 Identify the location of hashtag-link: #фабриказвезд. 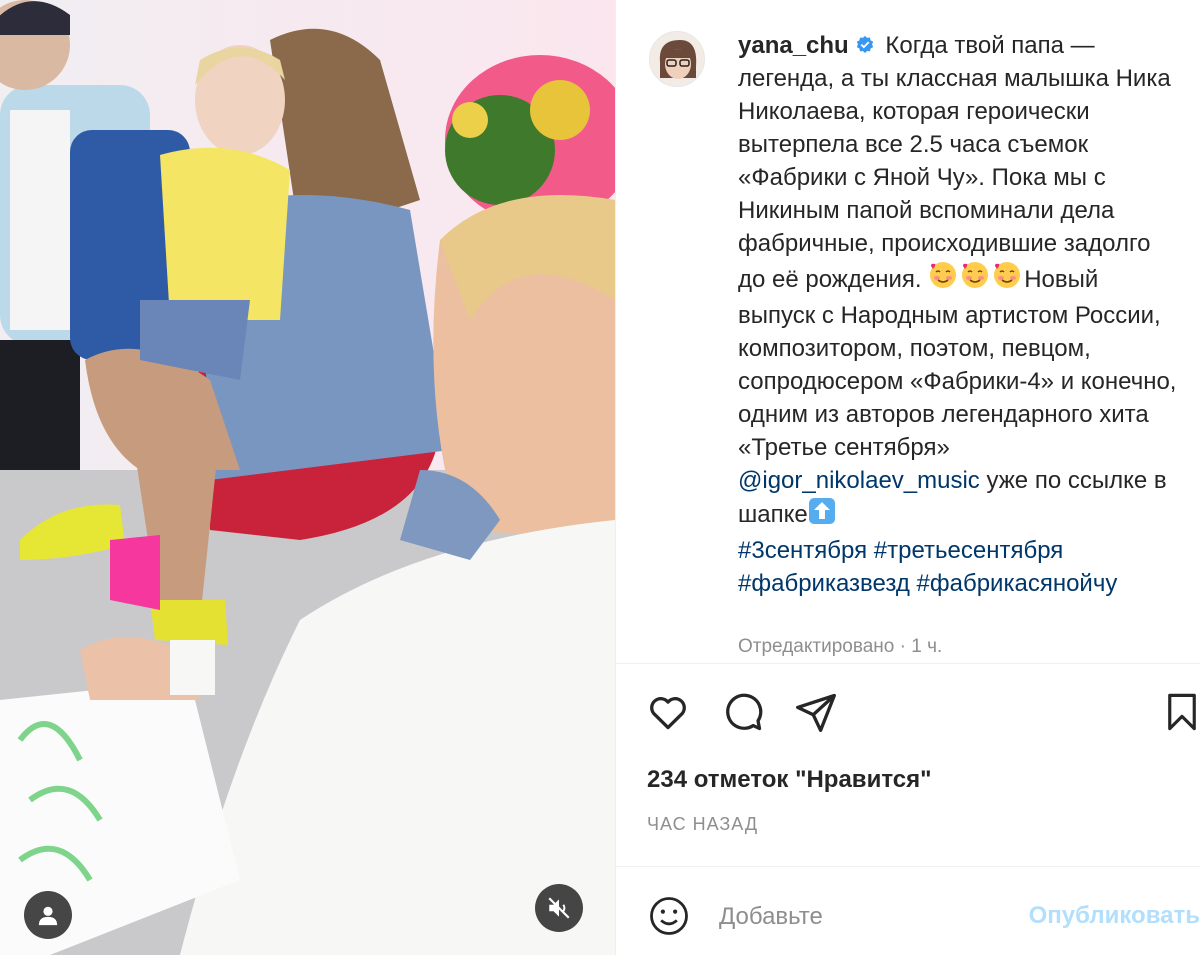
(824, 583).